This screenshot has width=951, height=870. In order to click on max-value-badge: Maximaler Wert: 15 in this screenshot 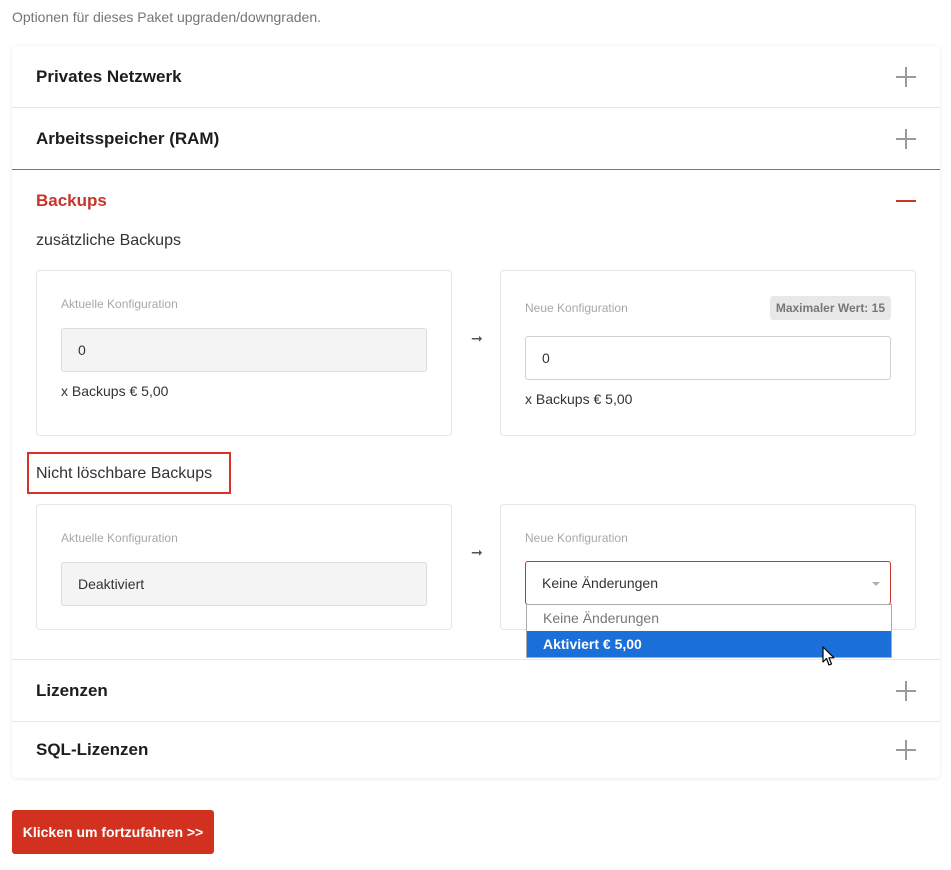, I will do `click(830, 308)`.